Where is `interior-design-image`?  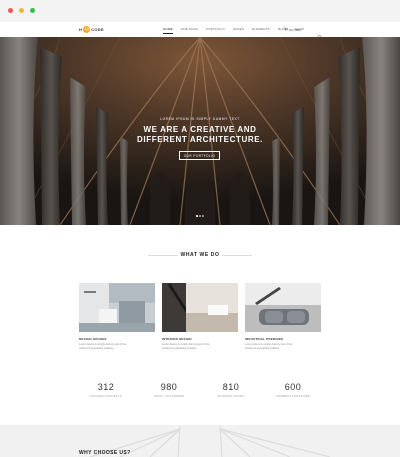 interior-design-image is located at coordinates (200, 307).